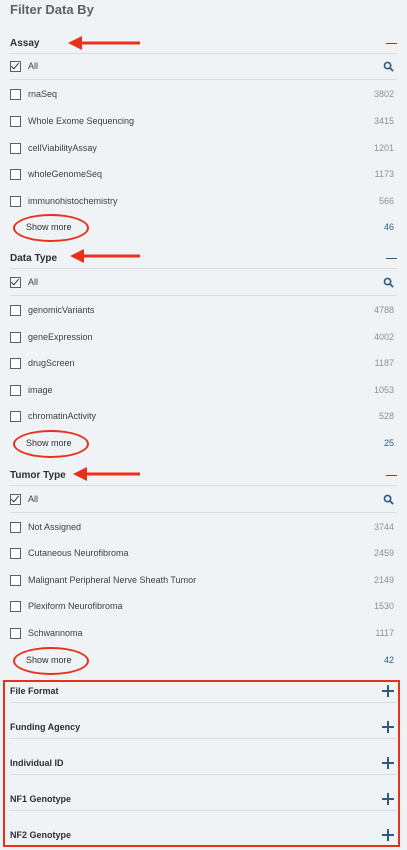 The image size is (407, 850). What do you see at coordinates (202, 94) in the screenshot?
I see `filter-row: rnaSeq 3802` at bounding box center [202, 94].